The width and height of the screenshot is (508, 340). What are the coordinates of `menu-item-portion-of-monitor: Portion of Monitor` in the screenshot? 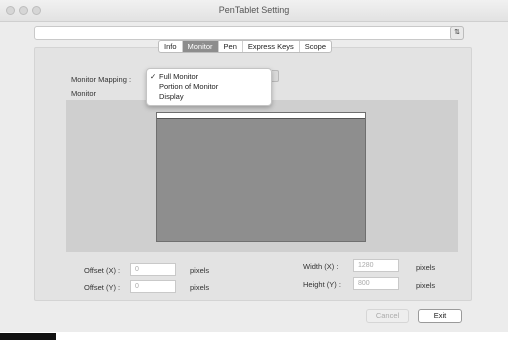 It's located at (209, 87).